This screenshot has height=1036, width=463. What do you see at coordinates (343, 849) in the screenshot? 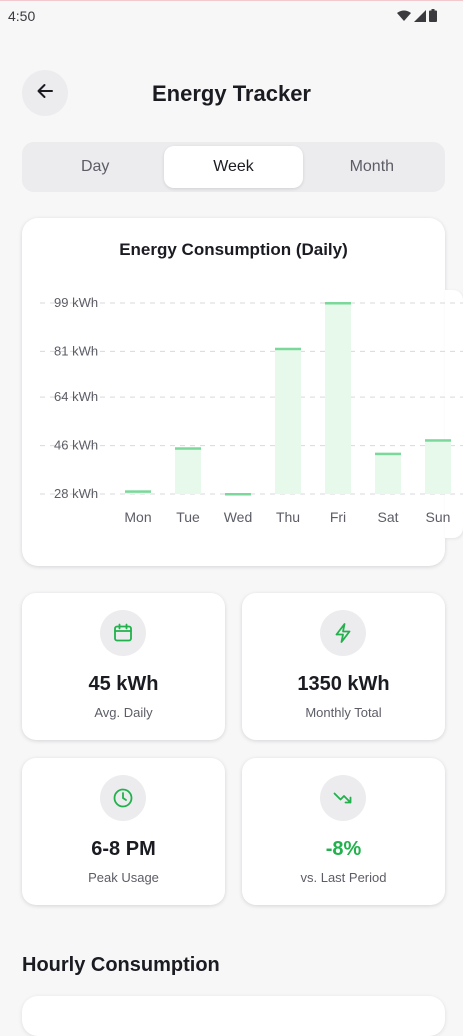
I see `stat-value: -8%` at bounding box center [343, 849].